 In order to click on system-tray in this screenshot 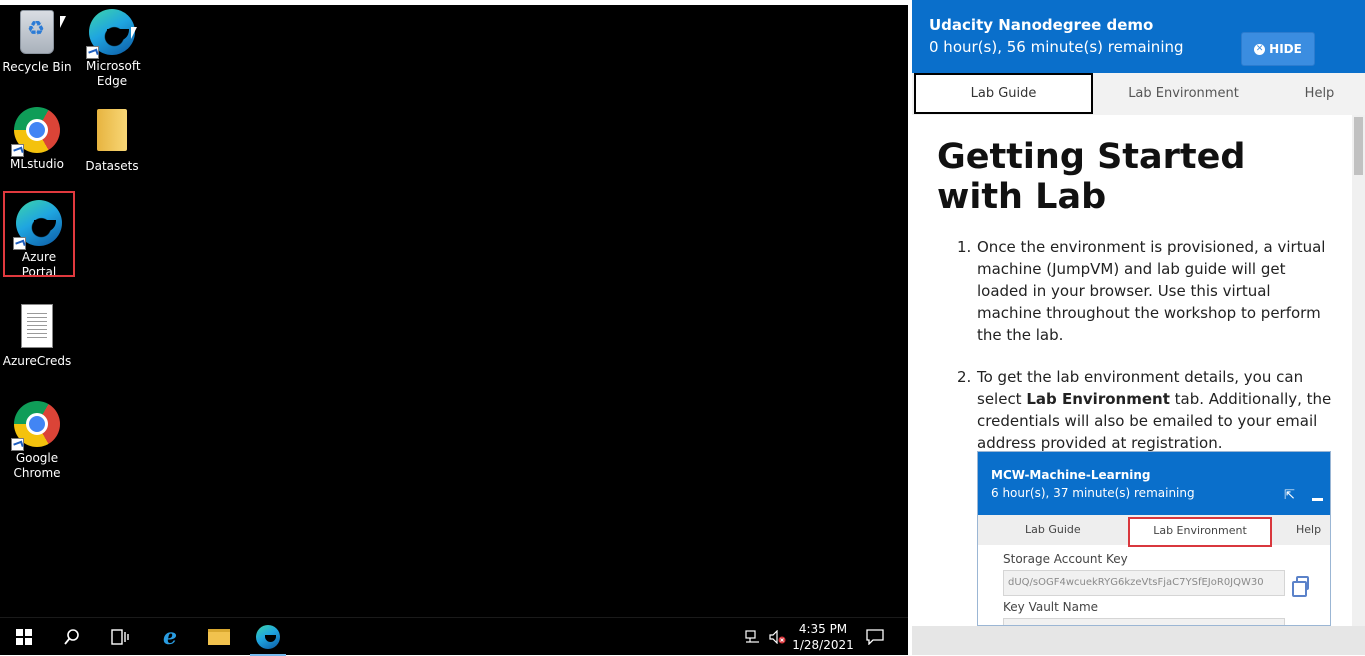, I will do `click(766, 637)`.